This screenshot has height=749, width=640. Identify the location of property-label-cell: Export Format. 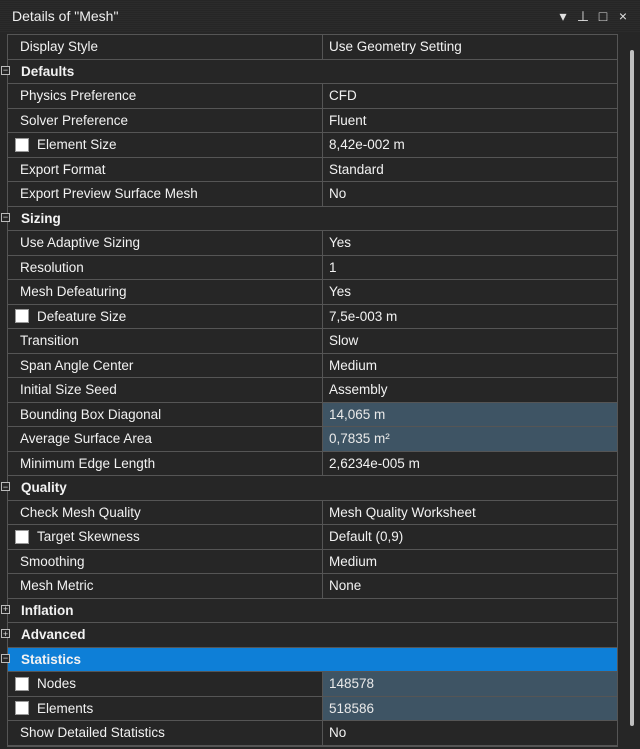
(165, 169).